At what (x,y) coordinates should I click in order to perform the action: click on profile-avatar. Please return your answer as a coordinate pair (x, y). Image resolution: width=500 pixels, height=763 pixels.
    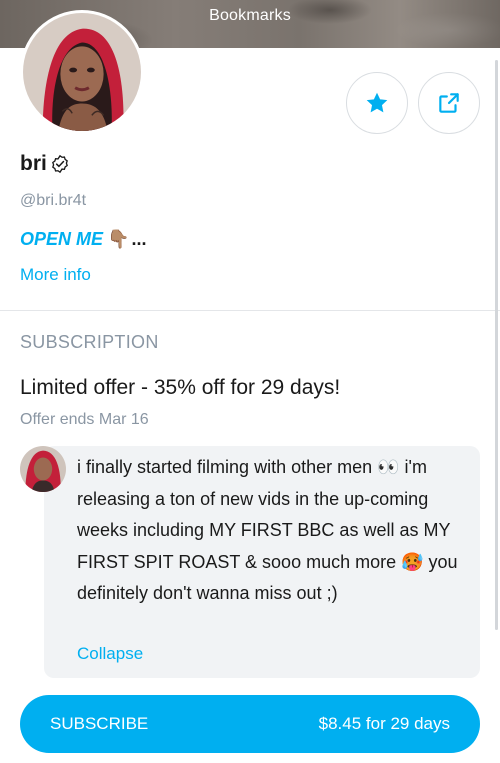
    Looking at the image, I should click on (82, 72).